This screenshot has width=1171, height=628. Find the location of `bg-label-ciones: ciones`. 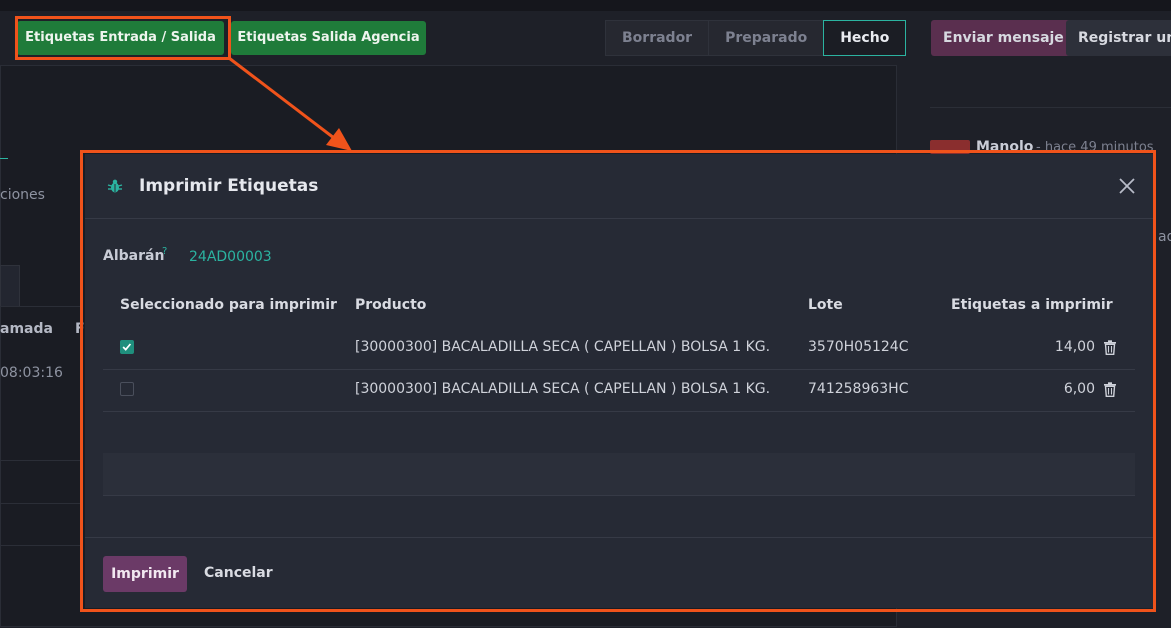

bg-label-ciones: ciones is located at coordinates (22, 195).